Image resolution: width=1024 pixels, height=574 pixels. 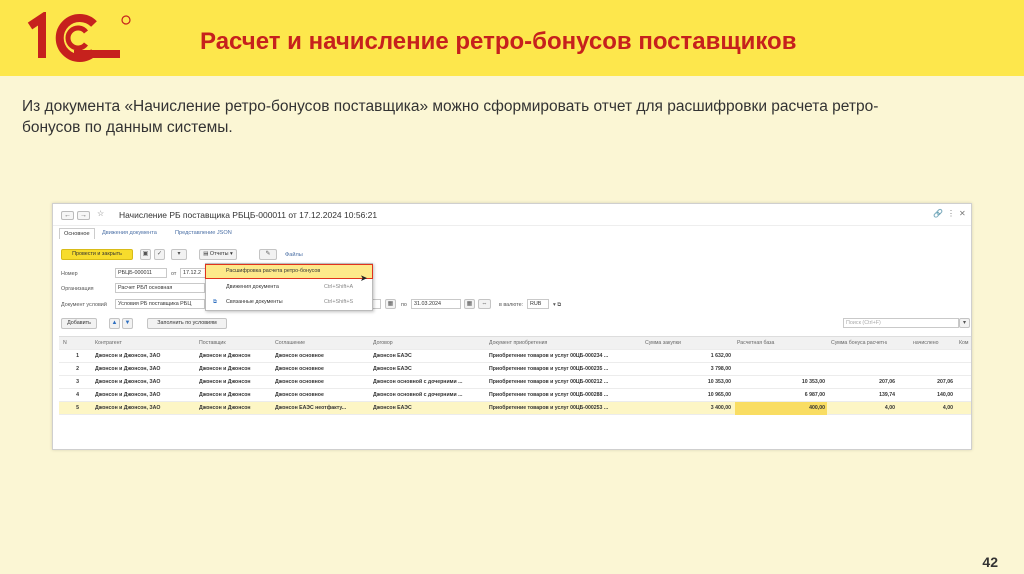 I want to click on menu-item-related-documents: ⧉ Связанные документы Ctrl+Shift+S, so click(x=289, y=302).